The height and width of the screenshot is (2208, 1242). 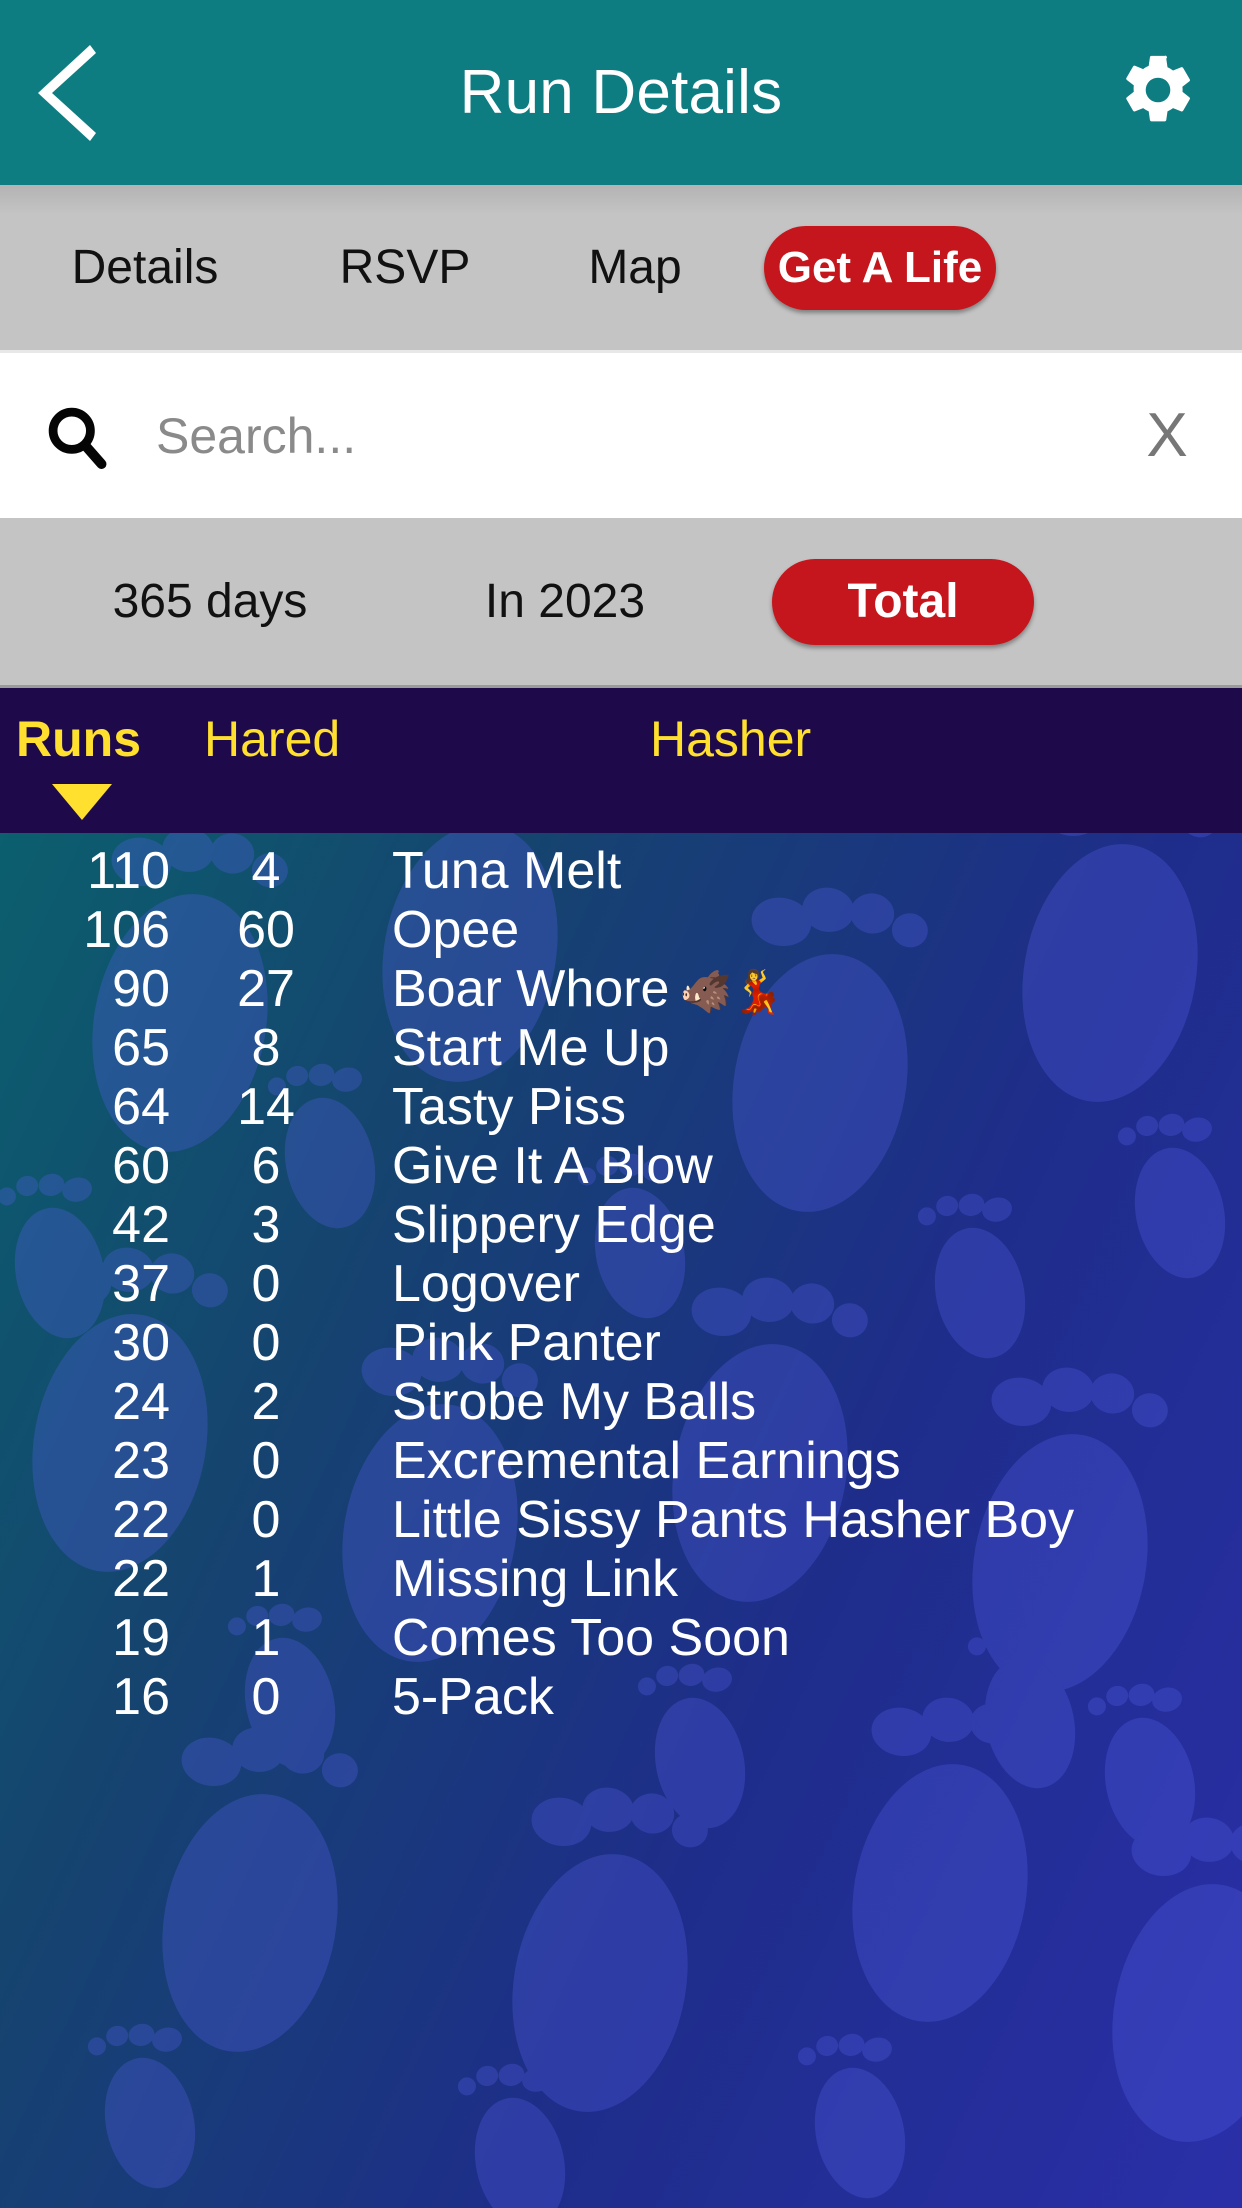 What do you see at coordinates (65, 93) in the screenshot?
I see `chevron-left-icon` at bounding box center [65, 93].